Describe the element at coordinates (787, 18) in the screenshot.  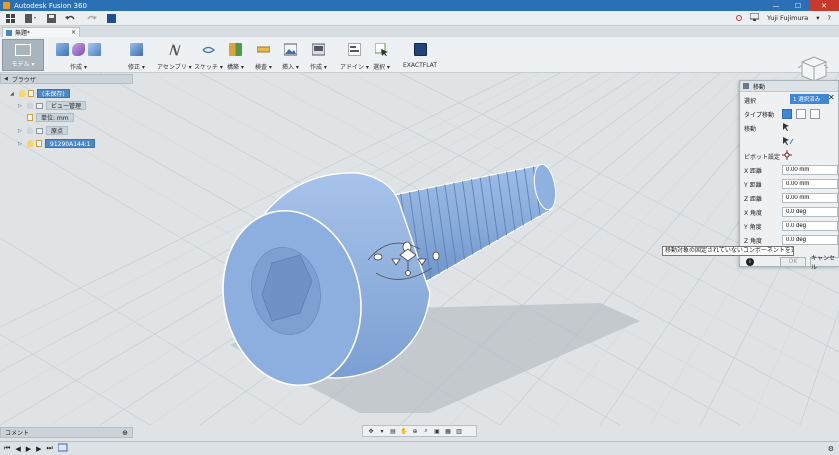
I see `user-name: Yuji Fujimura` at that location.